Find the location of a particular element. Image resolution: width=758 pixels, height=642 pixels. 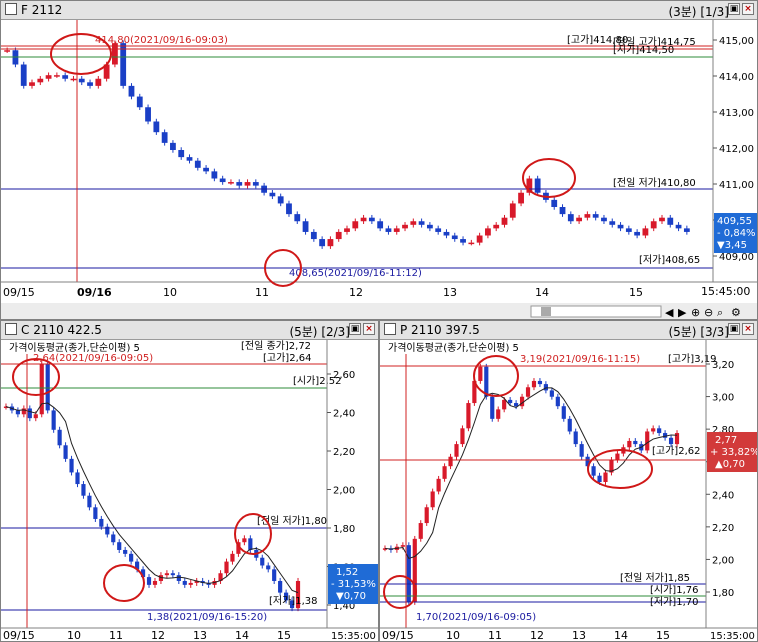

x-tick-label: 11 is located at coordinates (495, 635).